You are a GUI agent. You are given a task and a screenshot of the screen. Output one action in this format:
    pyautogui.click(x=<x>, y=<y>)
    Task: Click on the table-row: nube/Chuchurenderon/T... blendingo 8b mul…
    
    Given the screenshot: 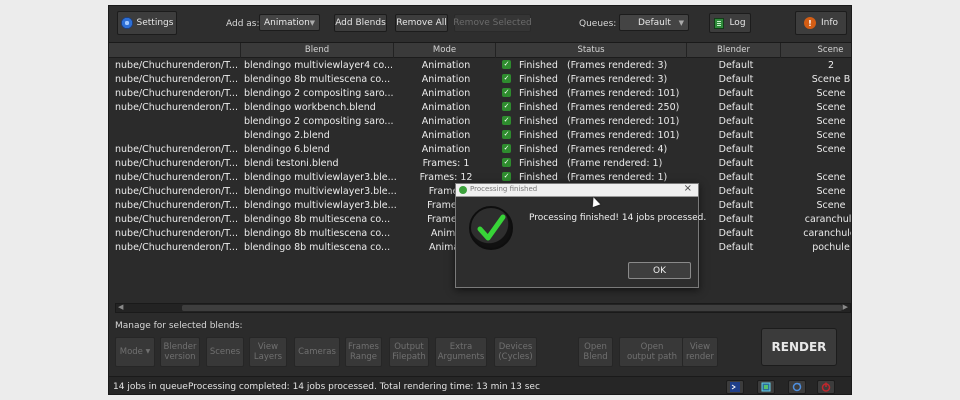 What is the action you would take?
    pyautogui.click(x=480, y=80)
    